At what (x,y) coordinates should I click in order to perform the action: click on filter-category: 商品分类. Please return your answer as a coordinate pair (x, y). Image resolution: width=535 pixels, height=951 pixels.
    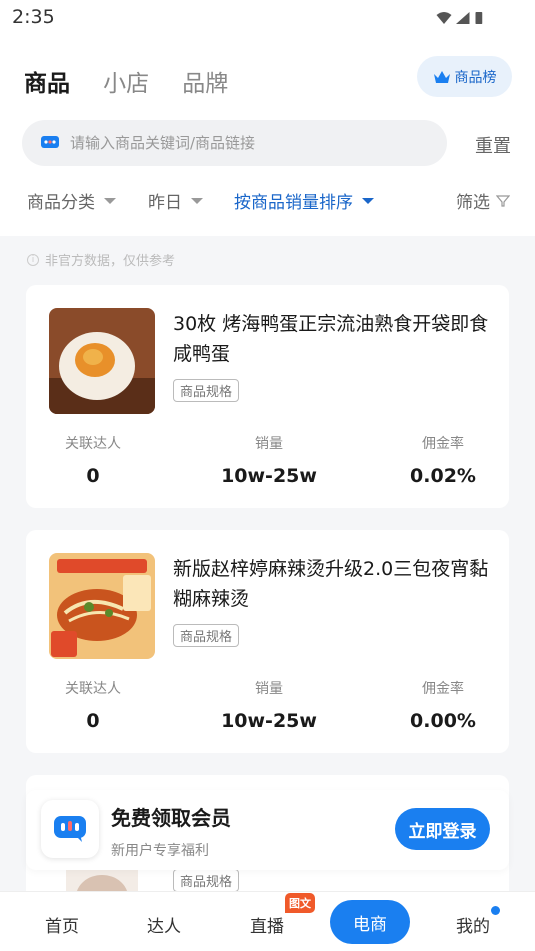
    Looking at the image, I should click on (71, 200).